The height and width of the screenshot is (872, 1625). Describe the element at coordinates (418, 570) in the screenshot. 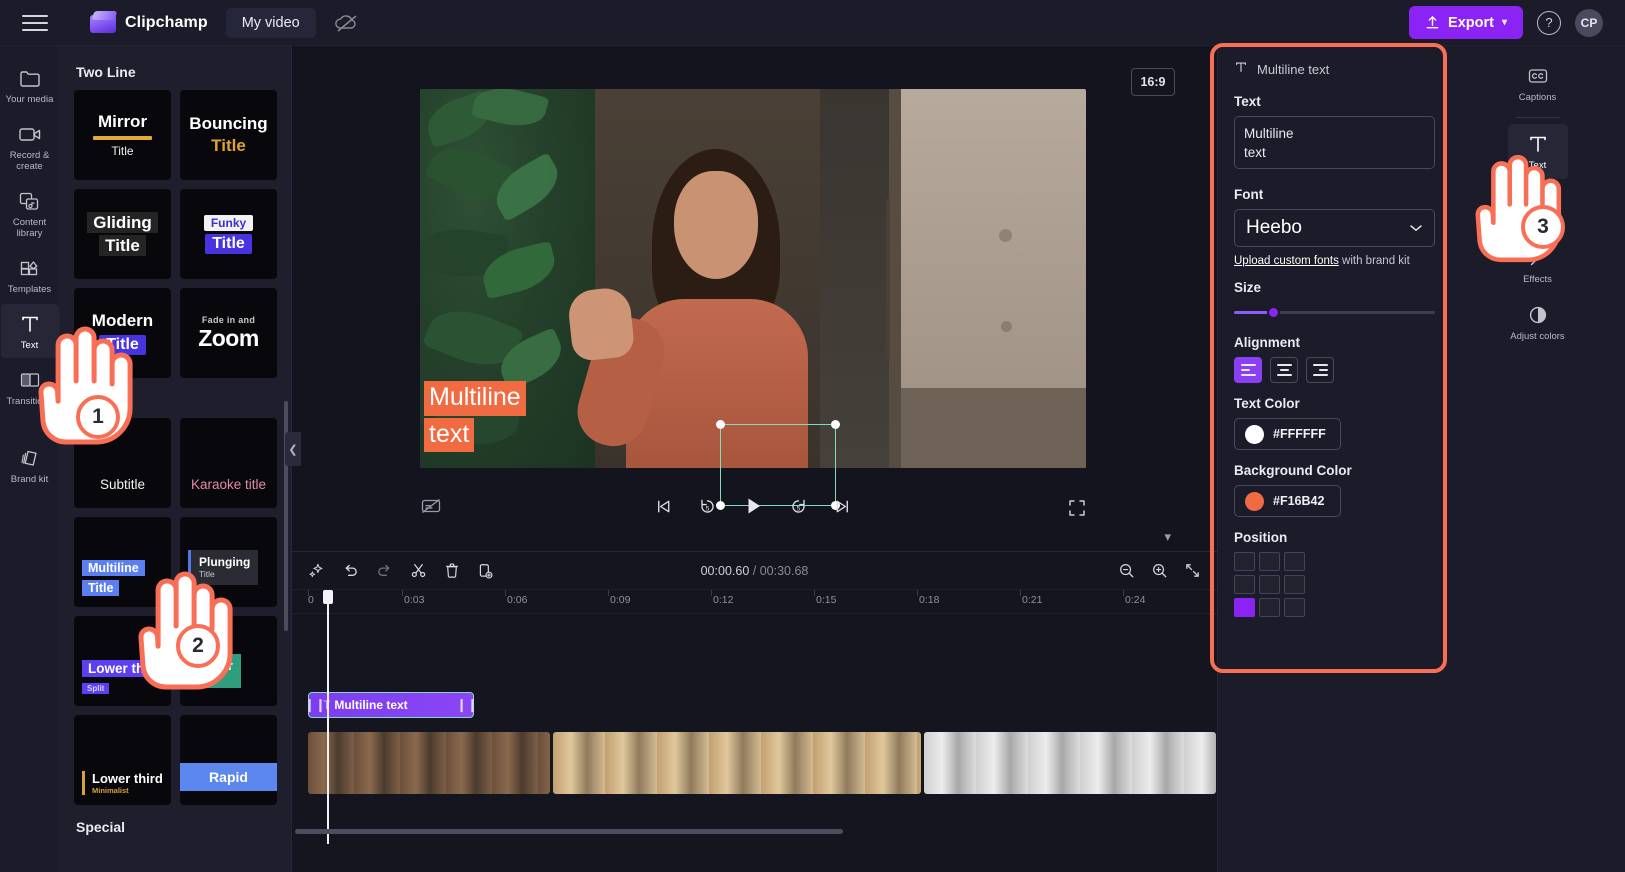

I see `split-scissors-icon` at that location.